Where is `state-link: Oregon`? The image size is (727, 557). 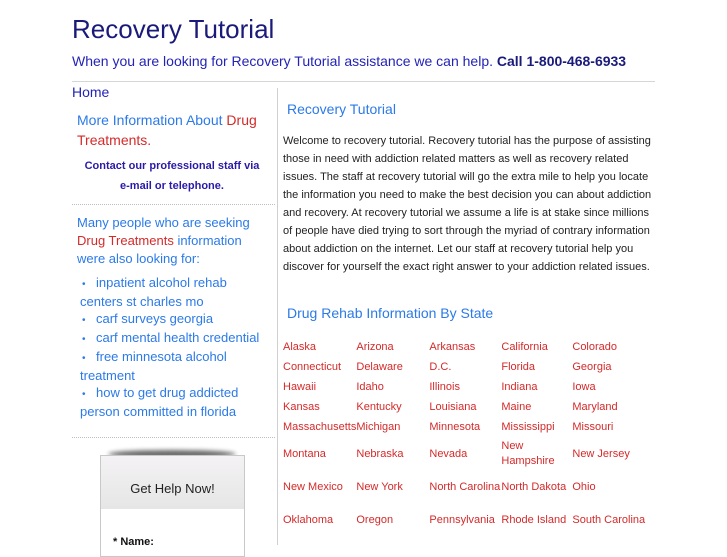
state-link: Oregon is located at coordinates (374, 520).